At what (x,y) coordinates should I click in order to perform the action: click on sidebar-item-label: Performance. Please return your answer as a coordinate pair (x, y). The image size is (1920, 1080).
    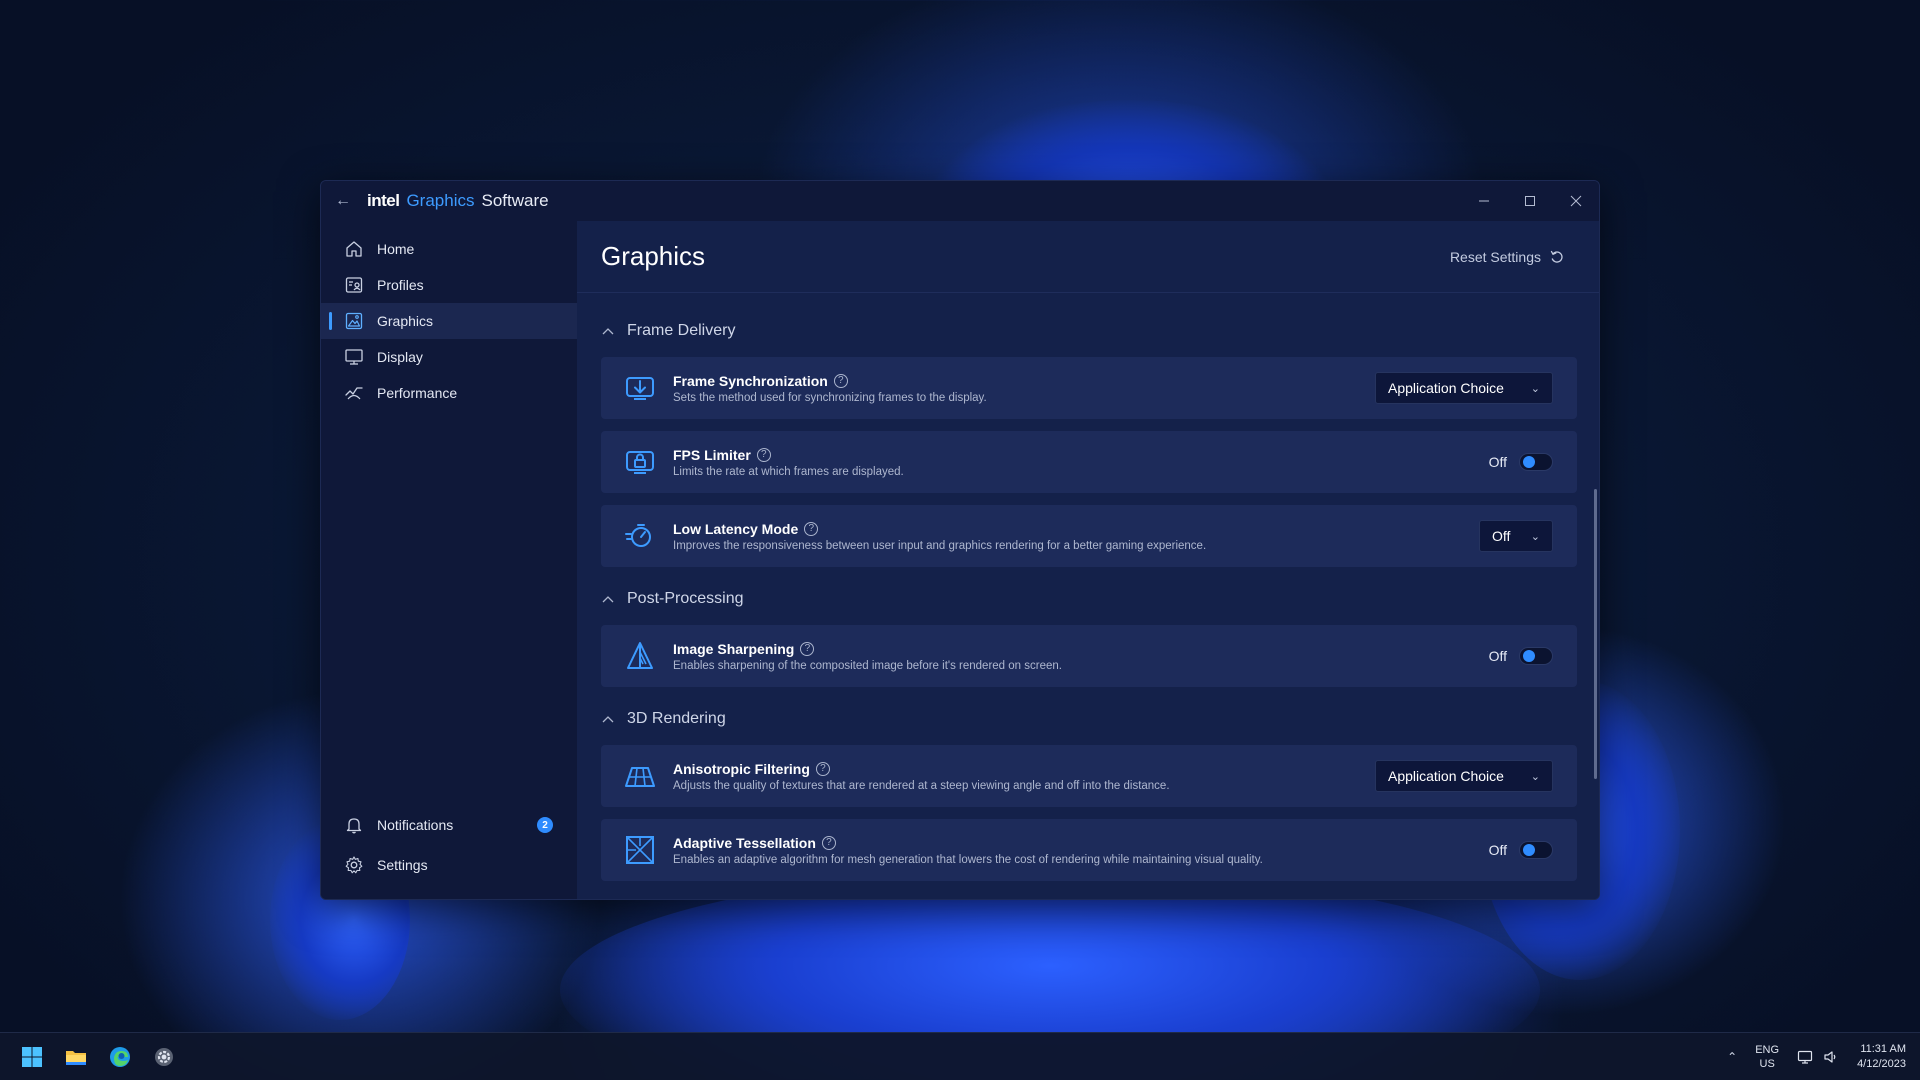
    Looking at the image, I should click on (417, 393).